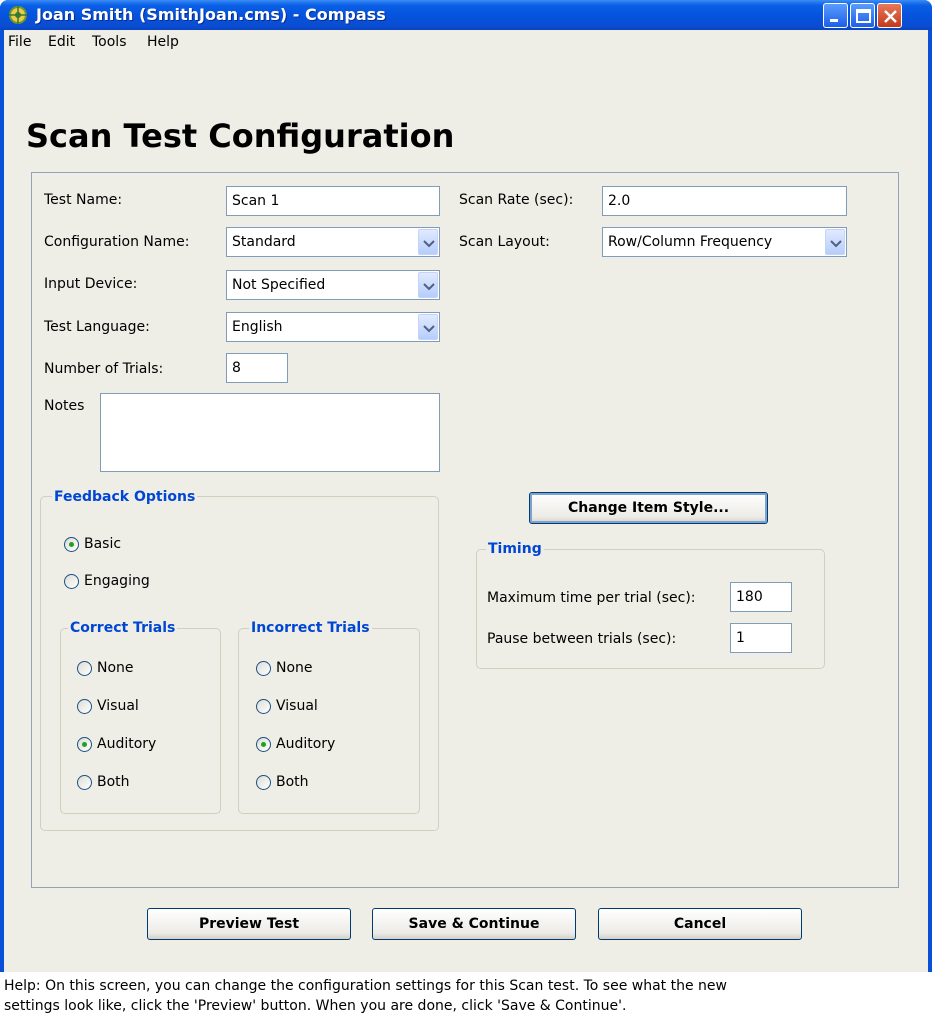 The width and height of the screenshot is (932, 1016). Describe the element at coordinates (333, 285) in the screenshot. I see `input-device-select: Not Specified` at that location.